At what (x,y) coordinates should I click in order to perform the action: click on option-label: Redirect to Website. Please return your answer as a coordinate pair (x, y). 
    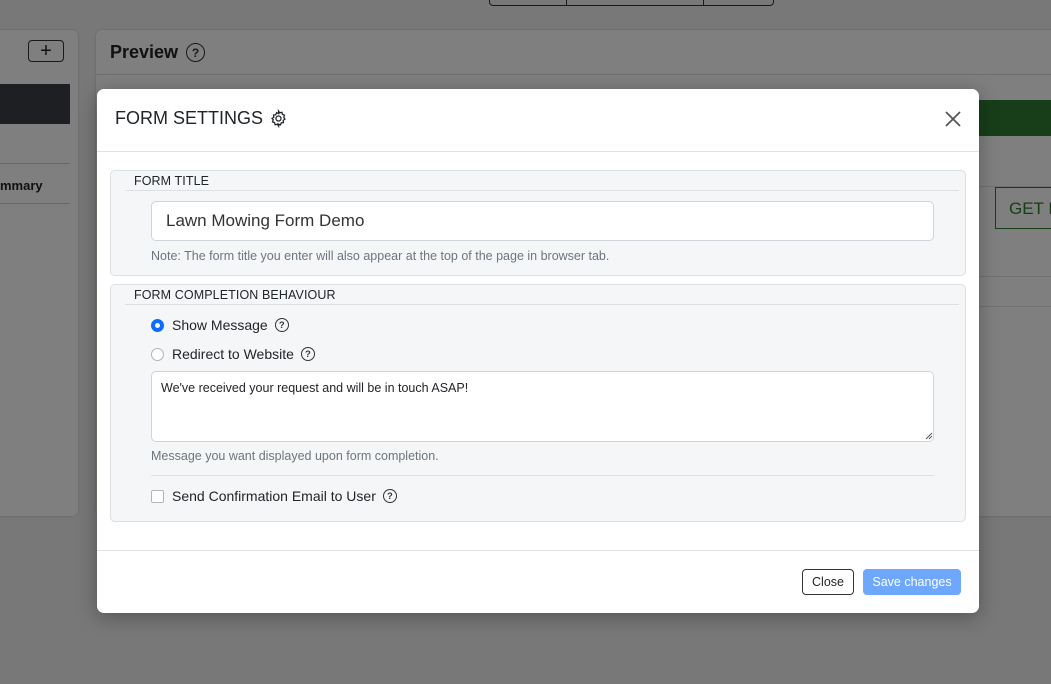
    Looking at the image, I should click on (233, 354).